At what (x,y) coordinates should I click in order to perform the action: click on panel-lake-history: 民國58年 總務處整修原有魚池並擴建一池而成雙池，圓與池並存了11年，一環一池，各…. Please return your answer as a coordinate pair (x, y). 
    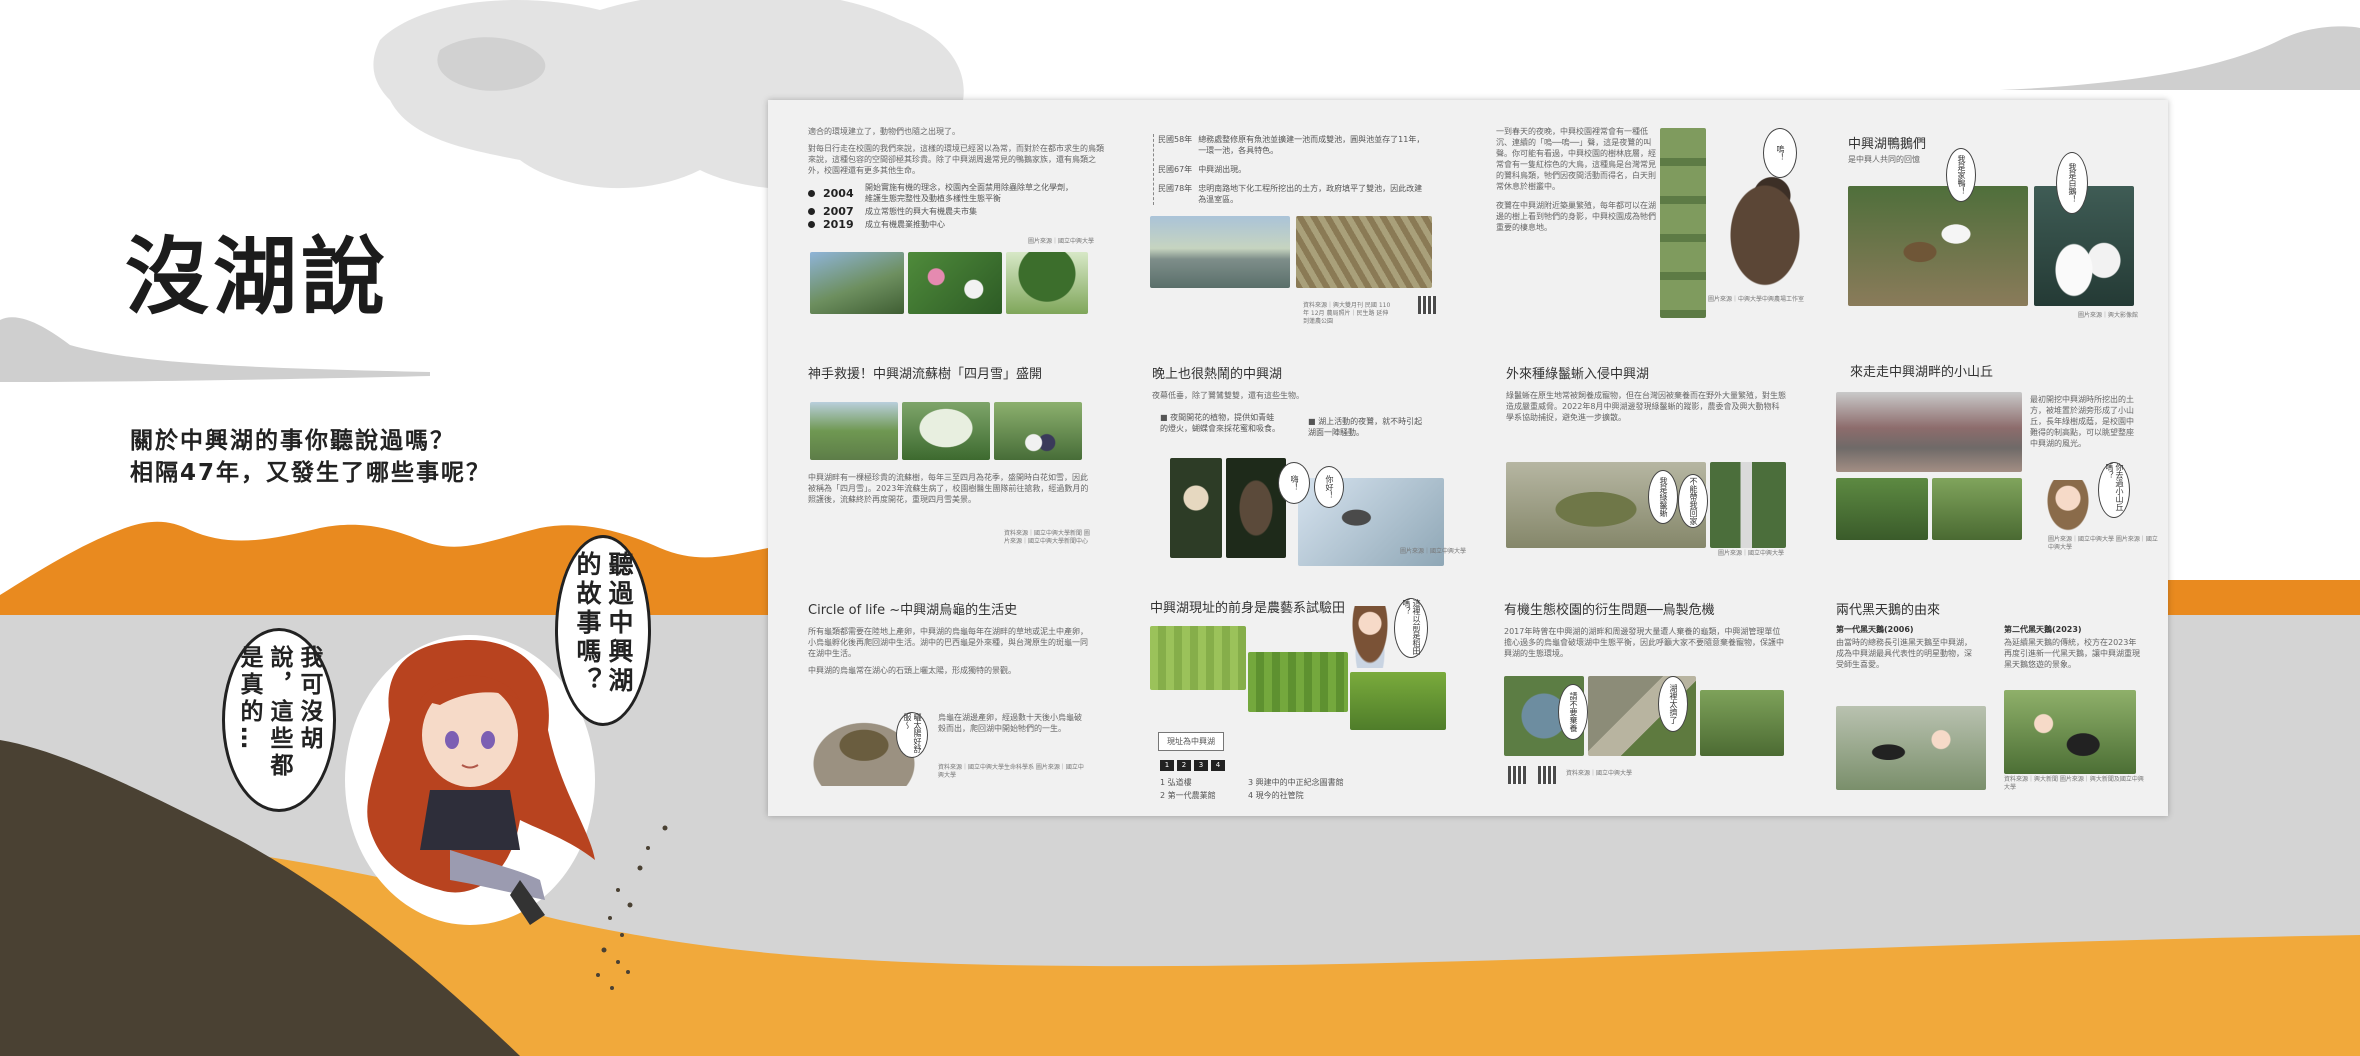
    Looking at the image, I should click on (1290, 169).